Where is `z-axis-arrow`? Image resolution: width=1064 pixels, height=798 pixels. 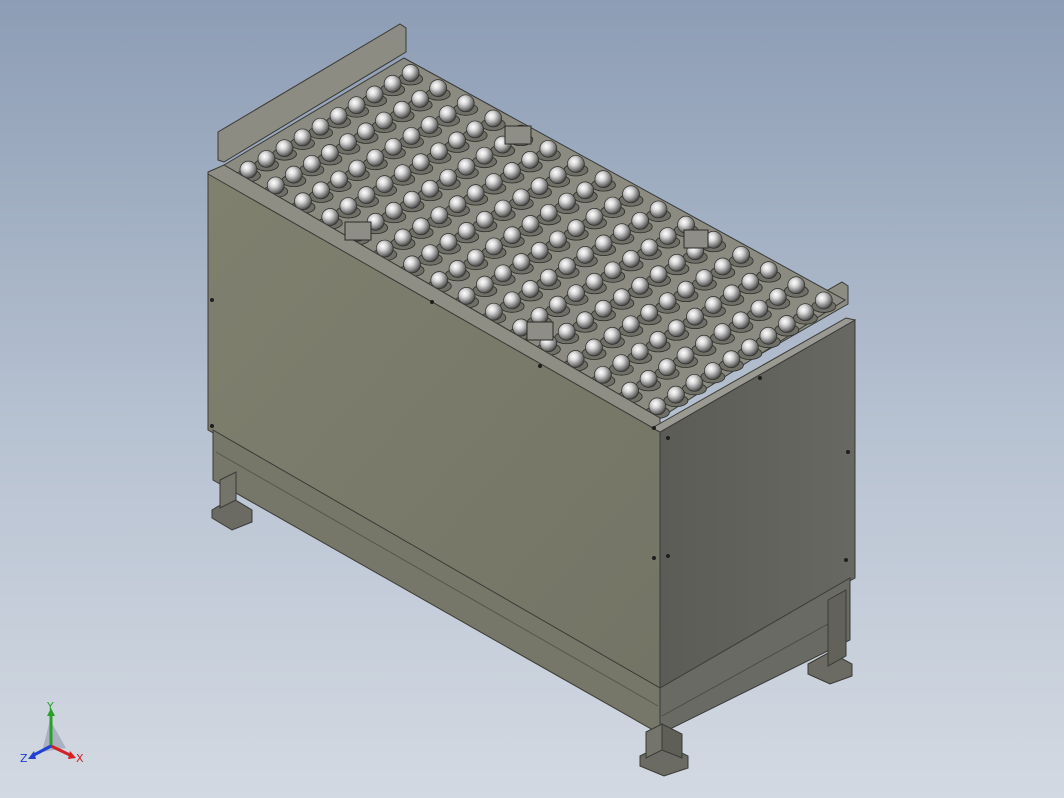
z-axis-arrow is located at coordinates (32, 755).